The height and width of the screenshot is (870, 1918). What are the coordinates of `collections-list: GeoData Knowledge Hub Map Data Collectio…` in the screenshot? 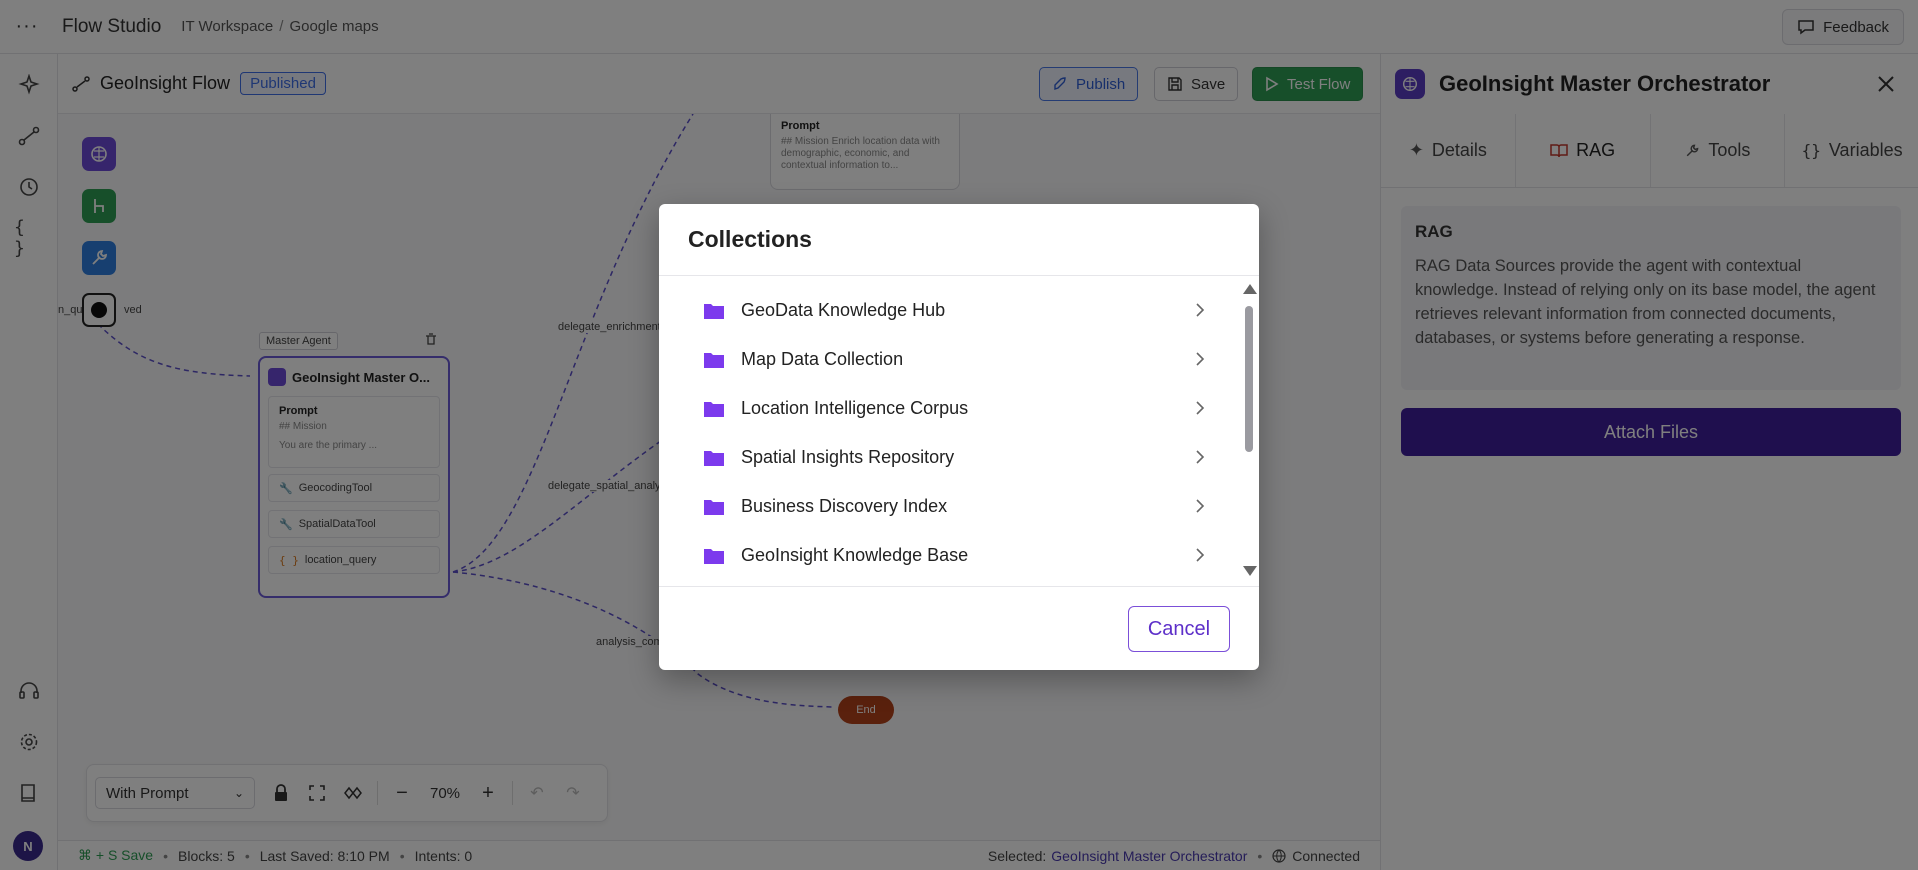 It's located at (951, 431).